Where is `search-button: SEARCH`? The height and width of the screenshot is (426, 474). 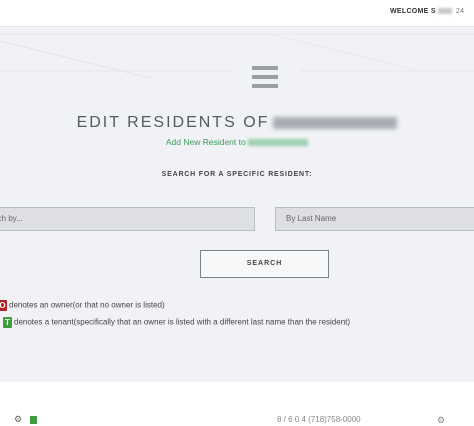
search-button: SEARCH is located at coordinates (264, 264).